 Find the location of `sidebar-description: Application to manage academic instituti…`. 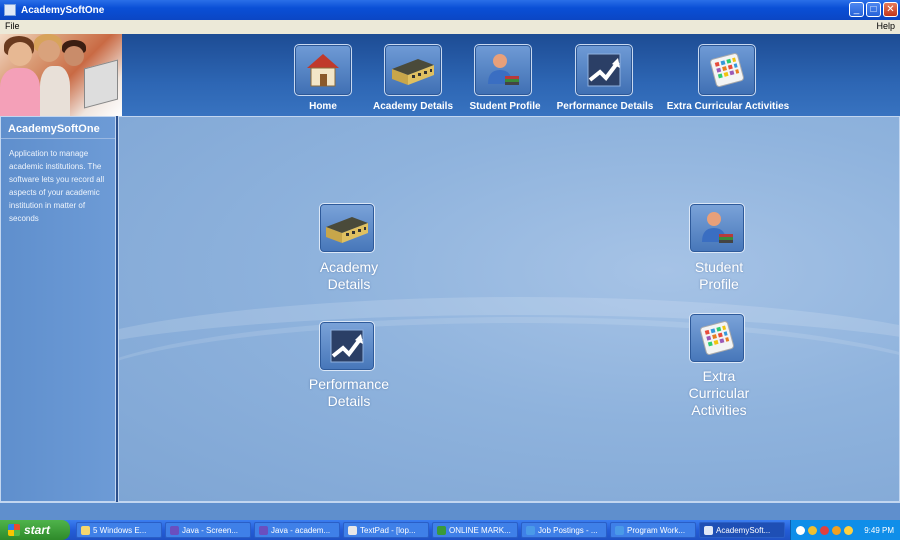

sidebar-description: Application to manage academic instituti… is located at coordinates (57, 186).